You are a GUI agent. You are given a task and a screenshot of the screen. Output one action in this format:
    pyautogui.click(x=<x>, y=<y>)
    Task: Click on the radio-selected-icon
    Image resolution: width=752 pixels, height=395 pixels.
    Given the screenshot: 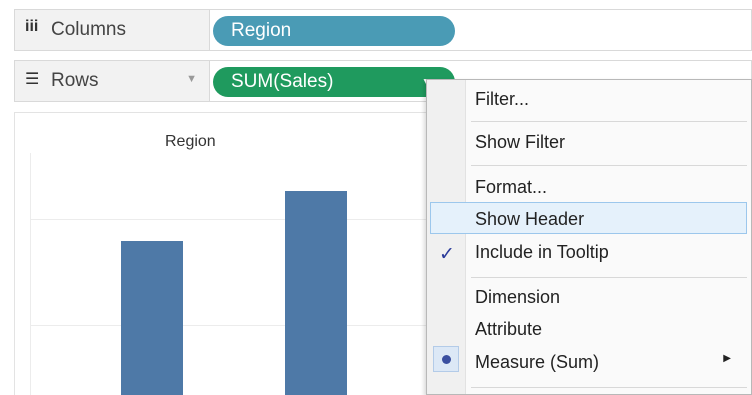 What is the action you would take?
    pyautogui.click(x=446, y=359)
    